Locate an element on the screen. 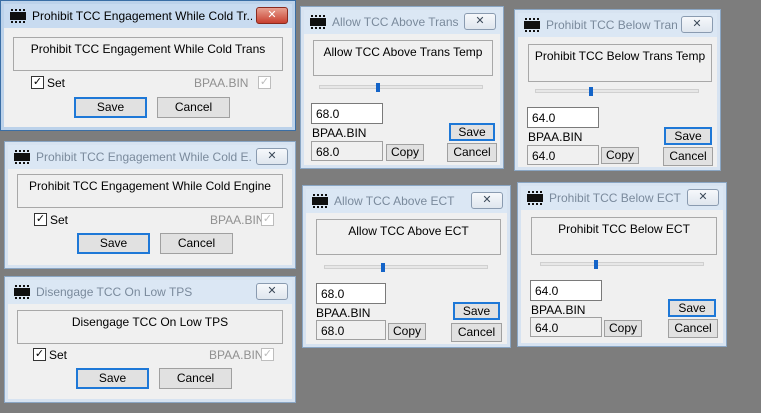 This screenshot has width=761, height=413. title-bar: Allow TCC Above ECT ✕ is located at coordinates (406, 201).